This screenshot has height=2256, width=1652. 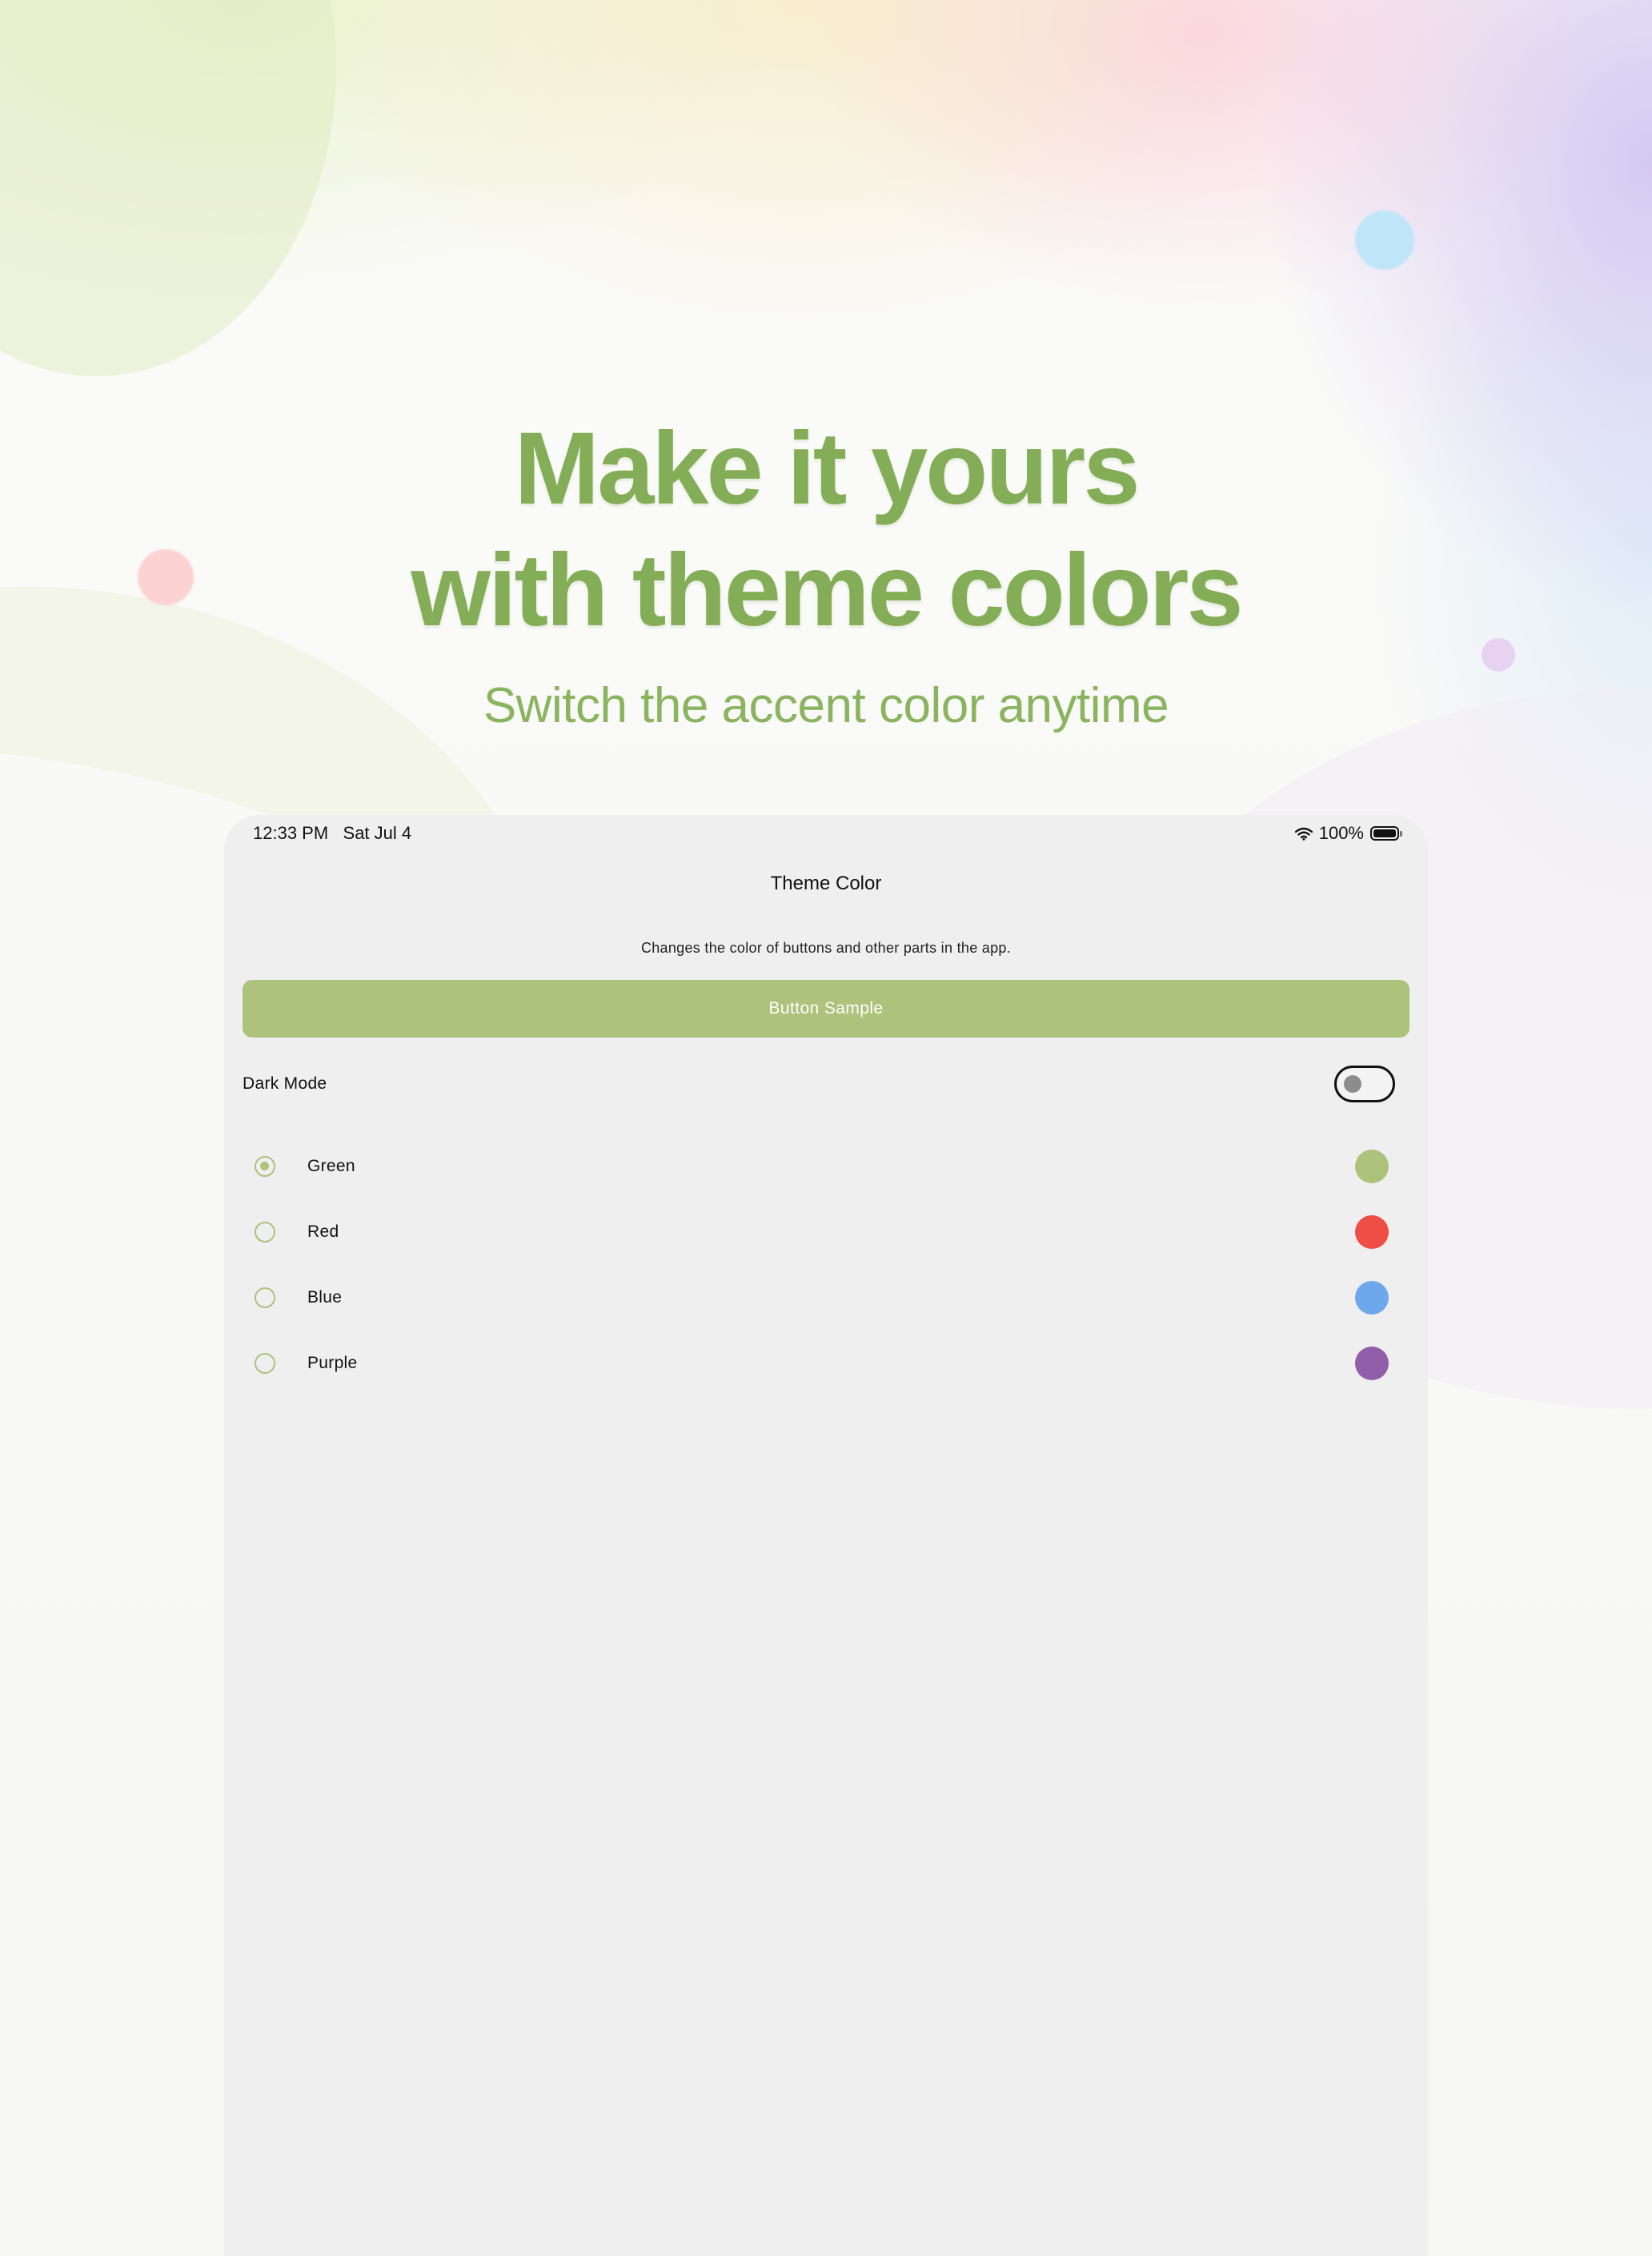 I want to click on color-option-green: Green, so click(x=826, y=1166).